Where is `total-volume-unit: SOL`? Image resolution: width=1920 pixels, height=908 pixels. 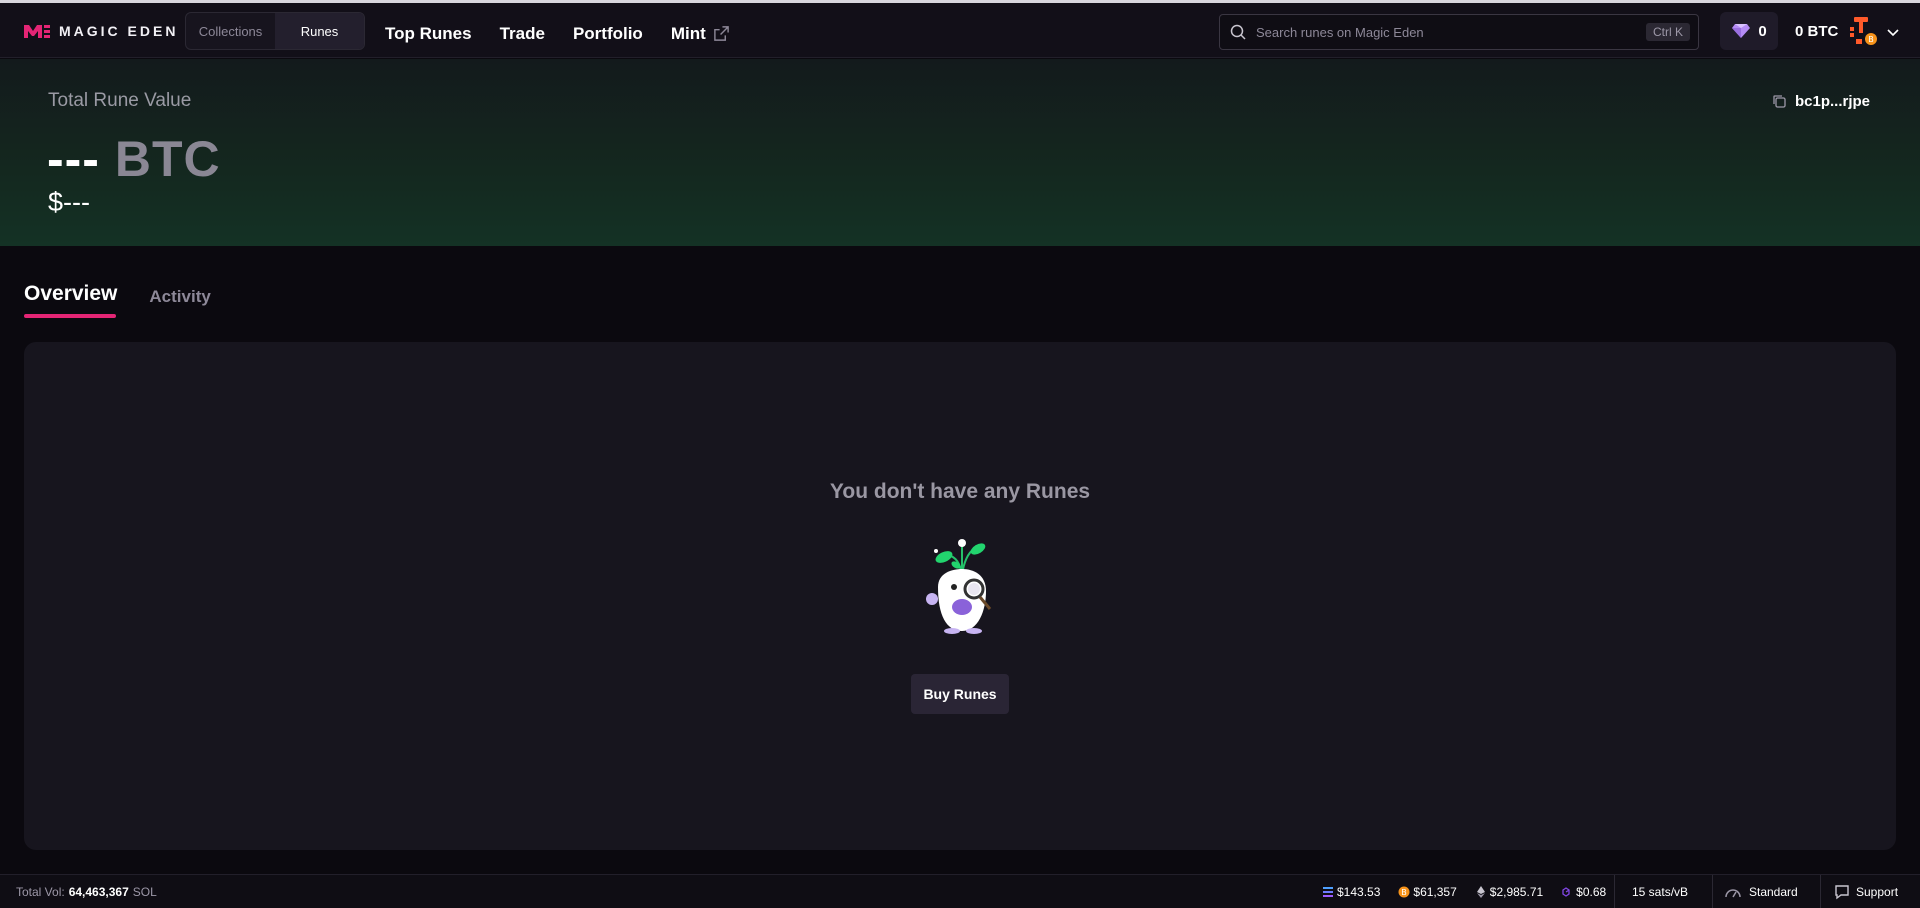
total-volume-unit: SOL is located at coordinates (144, 892).